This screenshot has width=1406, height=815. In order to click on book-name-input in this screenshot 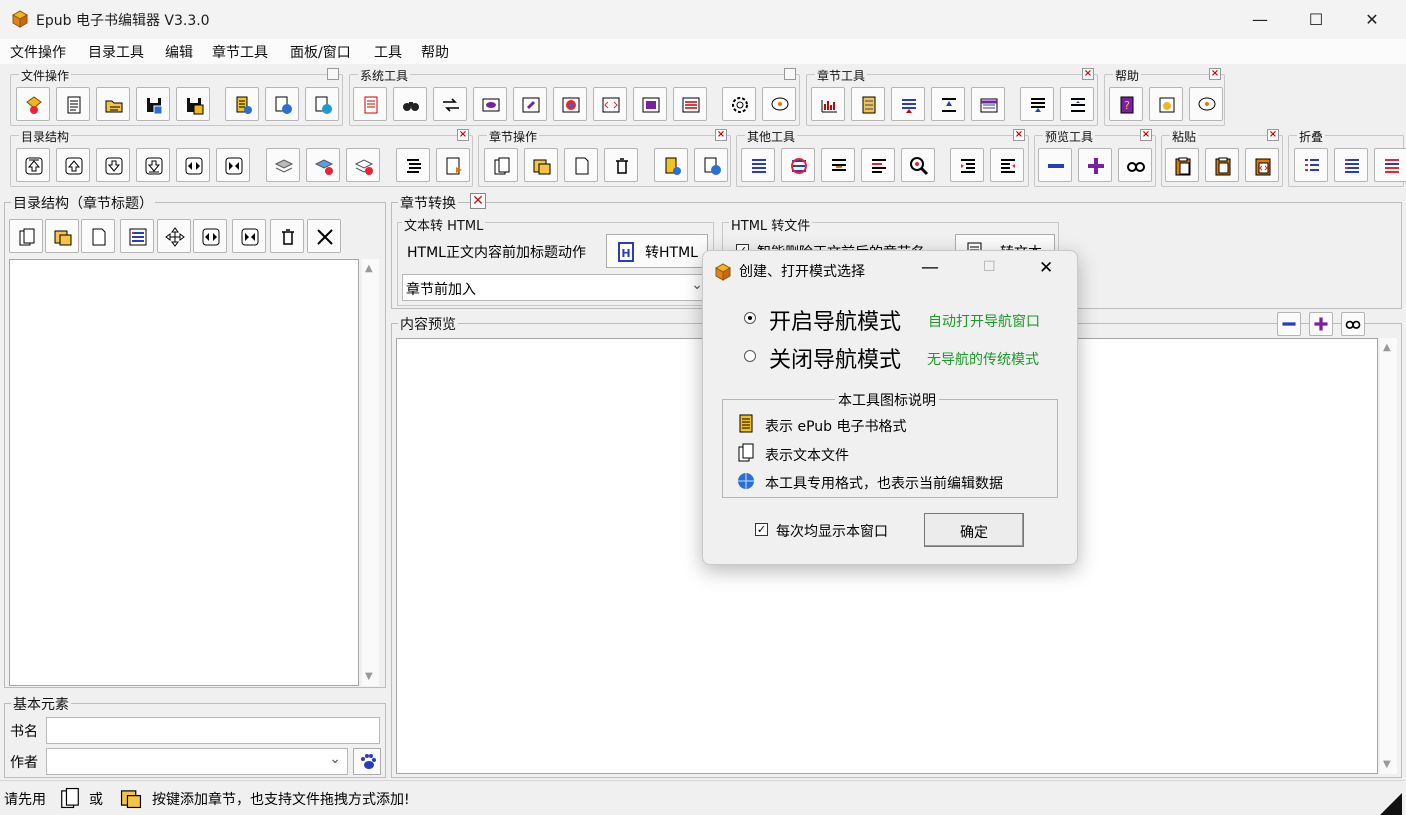, I will do `click(213, 730)`.